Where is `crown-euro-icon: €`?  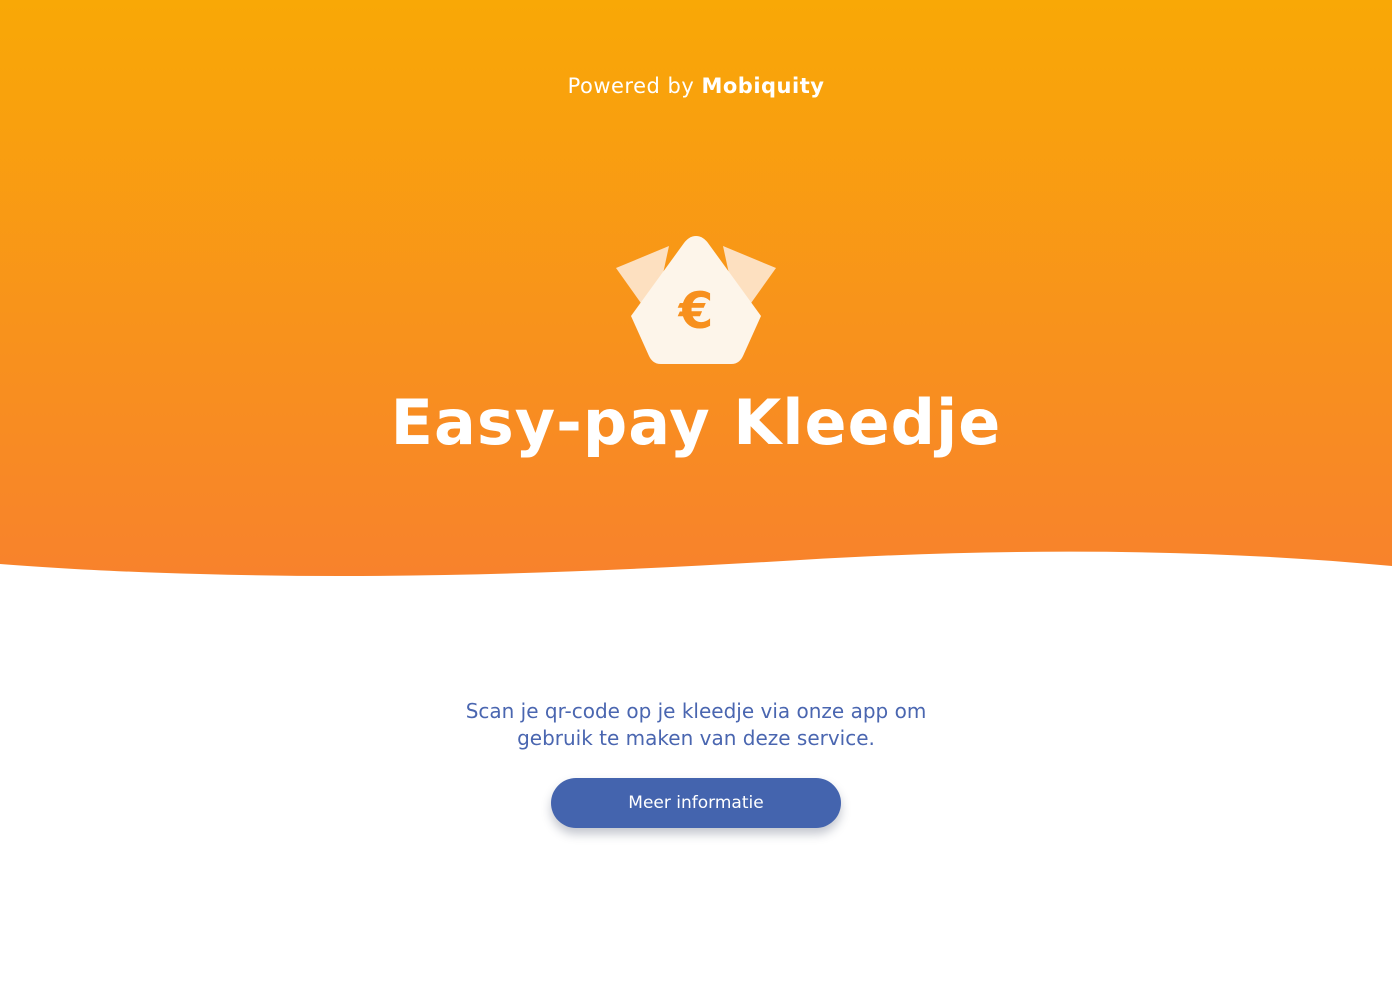
crown-euro-icon: € is located at coordinates (696, 300).